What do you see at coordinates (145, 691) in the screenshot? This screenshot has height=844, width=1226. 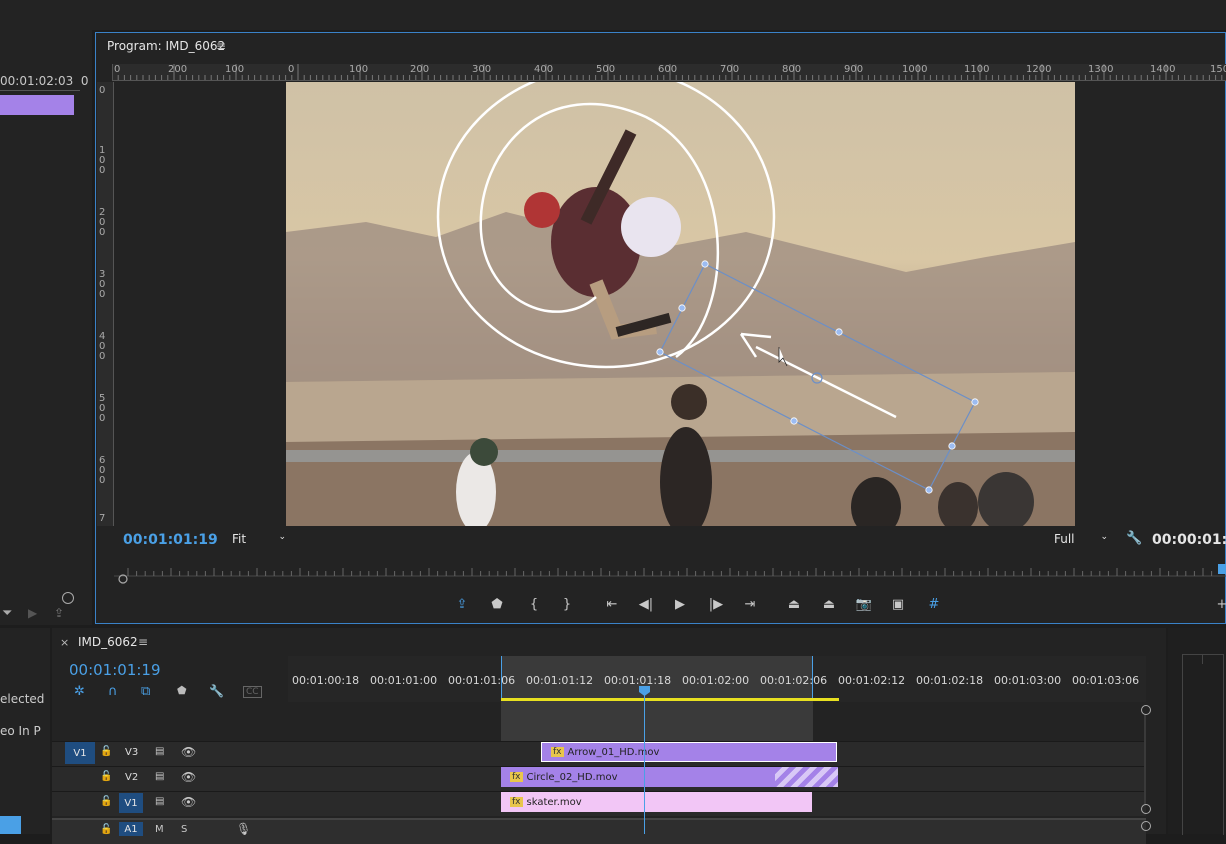 I see `linked-selection-icon: ⧉` at bounding box center [145, 691].